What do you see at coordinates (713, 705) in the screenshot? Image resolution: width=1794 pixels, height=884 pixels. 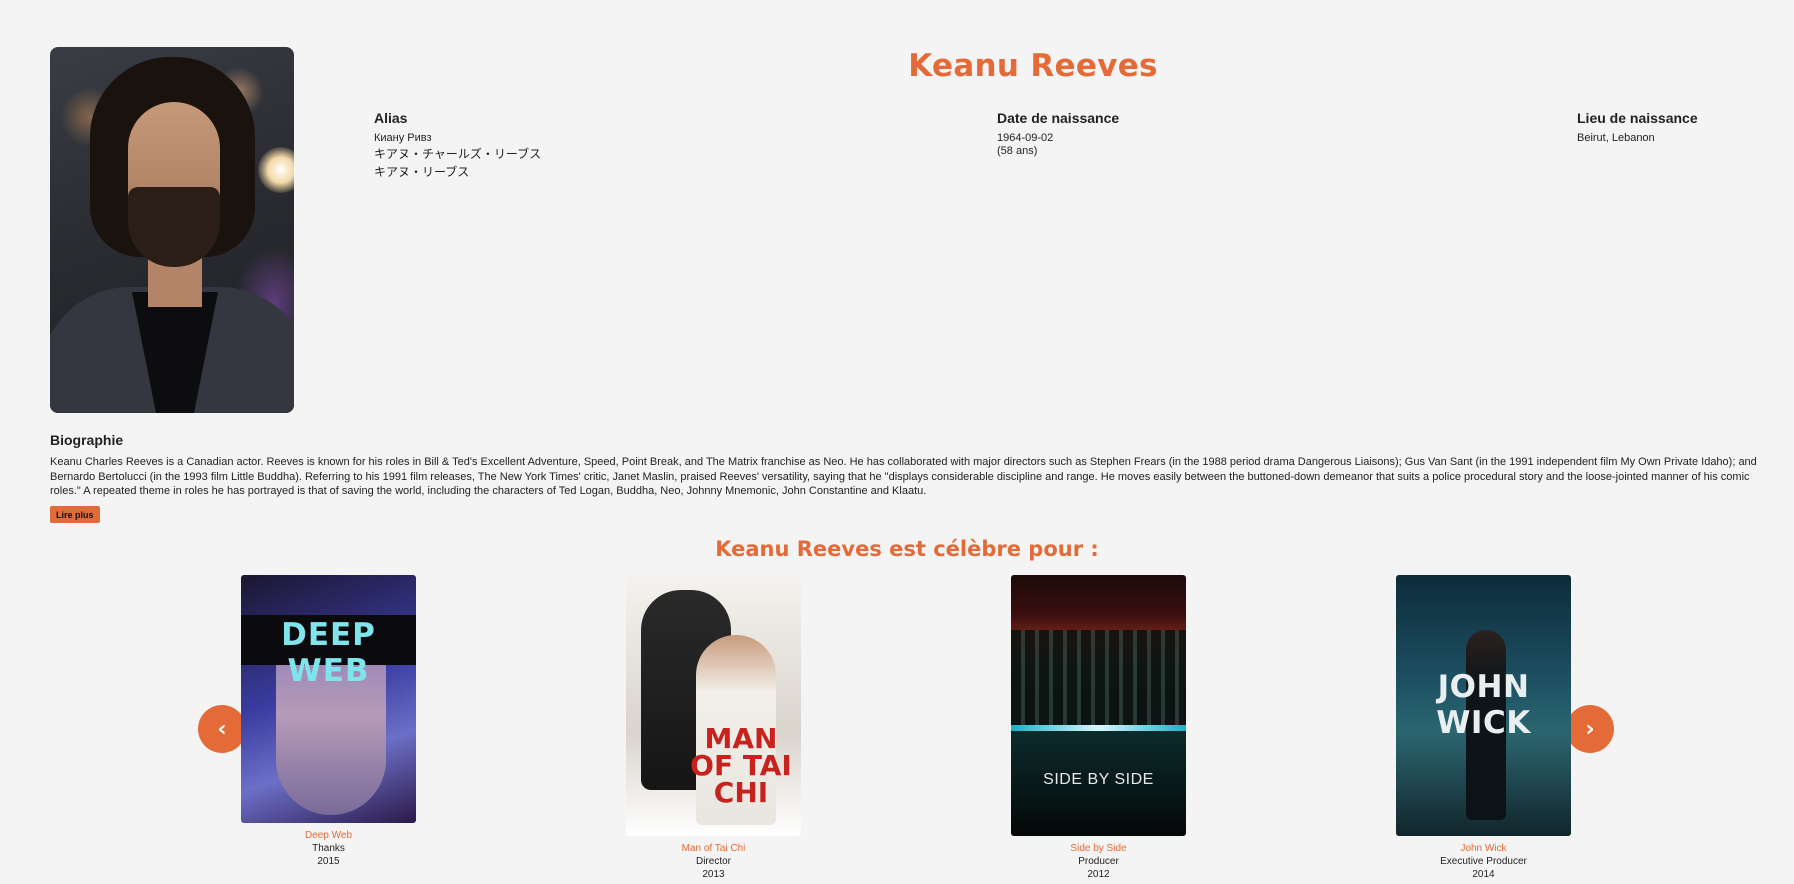 I see `movie-poster: MAN OF TAI CHI` at bounding box center [713, 705].